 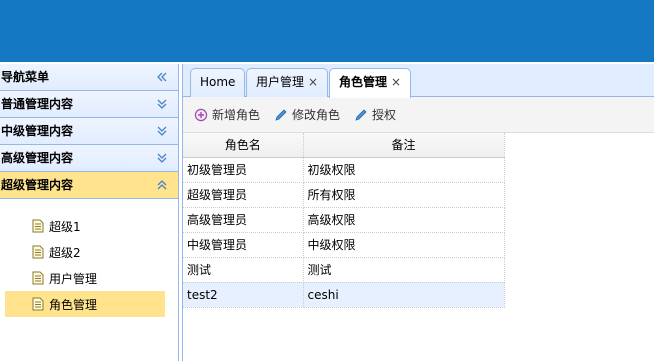 I want to click on tree-item-label: 超级1, so click(x=65, y=226).